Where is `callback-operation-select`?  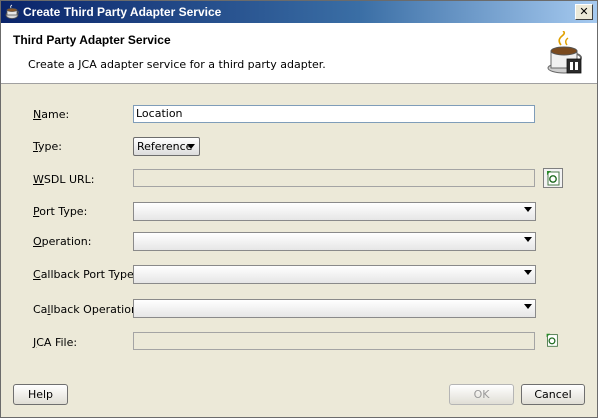 callback-operation-select is located at coordinates (334, 308).